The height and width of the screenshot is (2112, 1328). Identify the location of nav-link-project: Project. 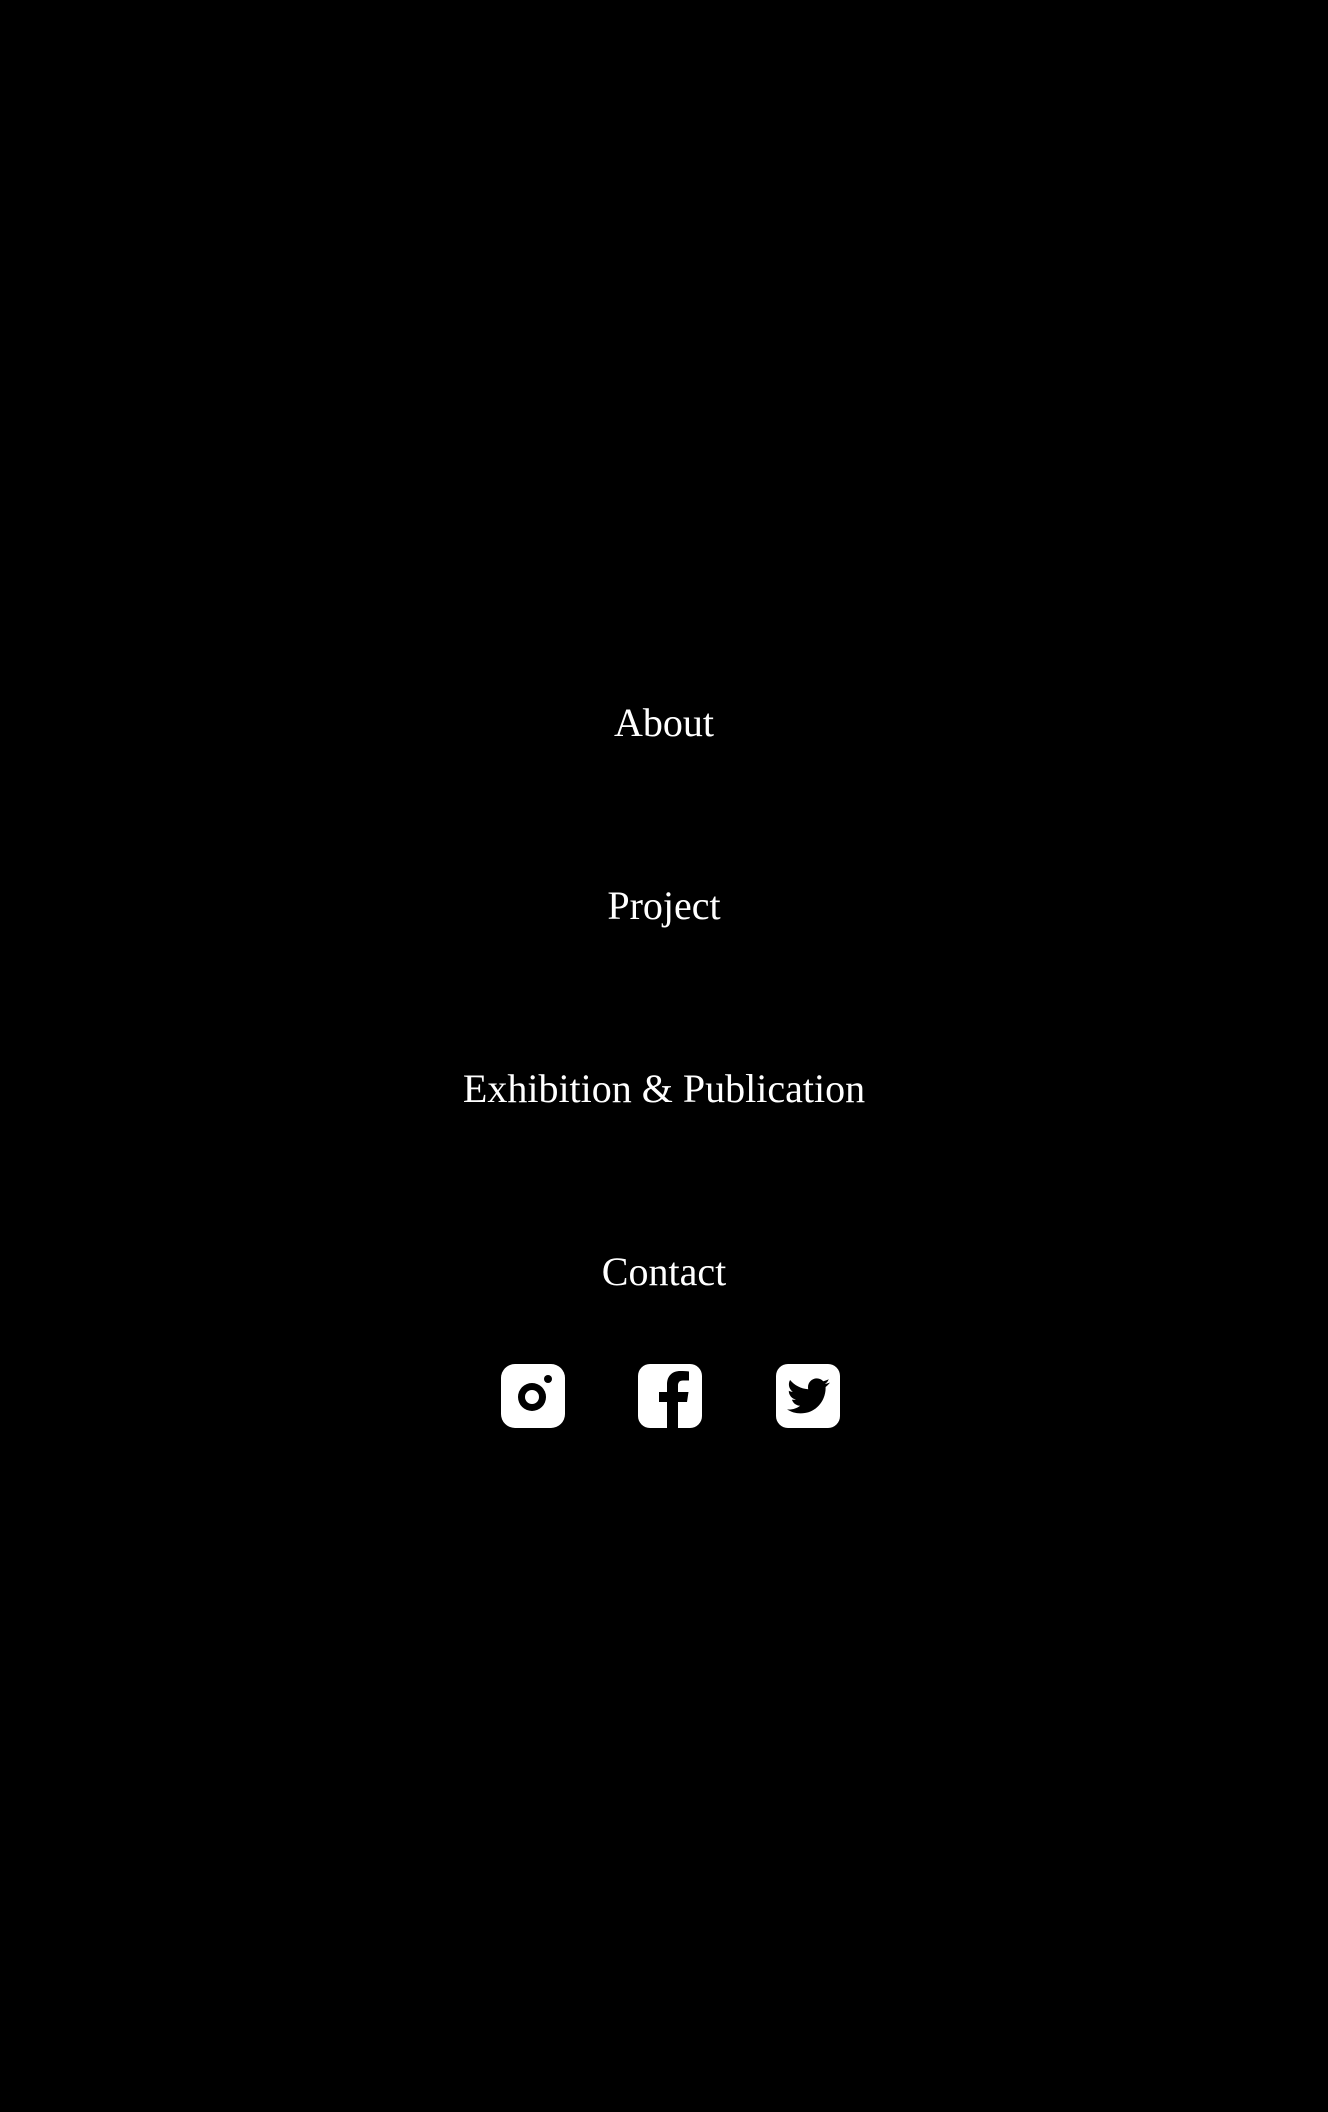
(664, 906).